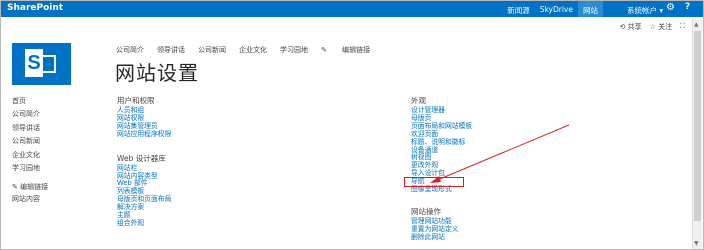  Describe the element at coordinates (435, 179) in the screenshot. I see `annotation-arrow-head` at that location.